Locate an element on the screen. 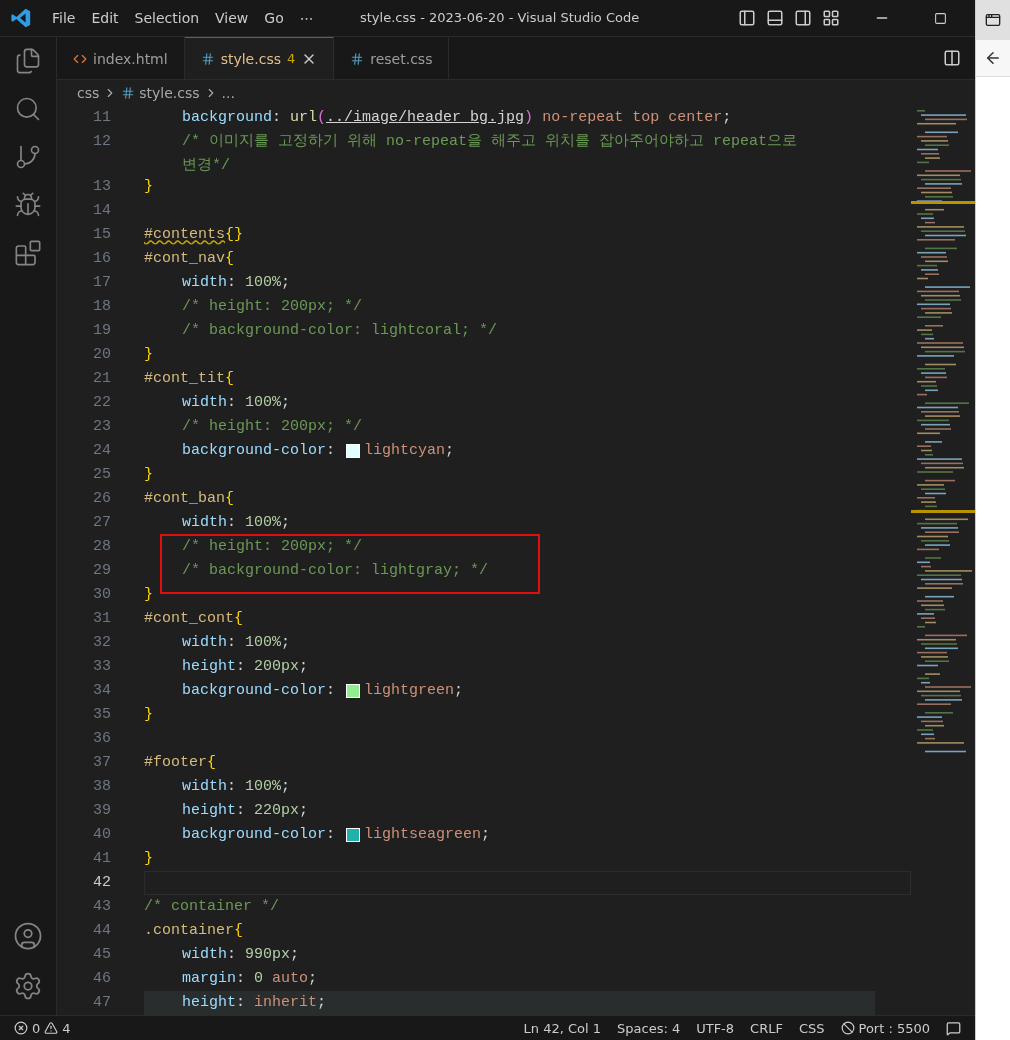 The width and height of the screenshot is (1010, 1040). layout-icon is located at coordinates (831, 18).